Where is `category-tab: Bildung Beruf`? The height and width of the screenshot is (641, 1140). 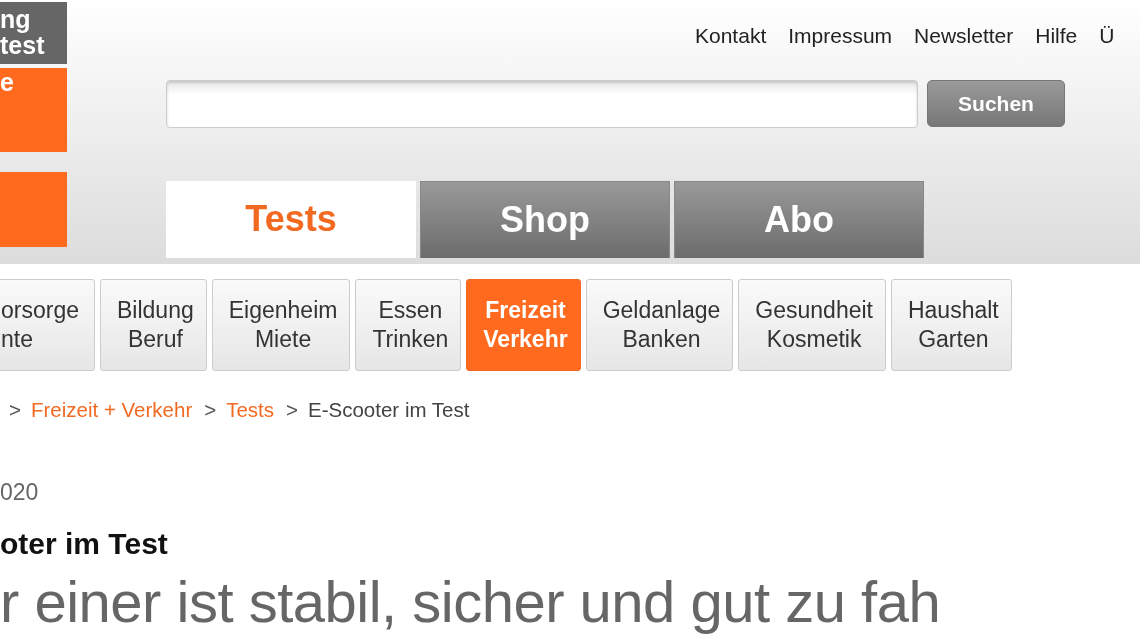 category-tab: Bildung Beruf is located at coordinates (153, 325).